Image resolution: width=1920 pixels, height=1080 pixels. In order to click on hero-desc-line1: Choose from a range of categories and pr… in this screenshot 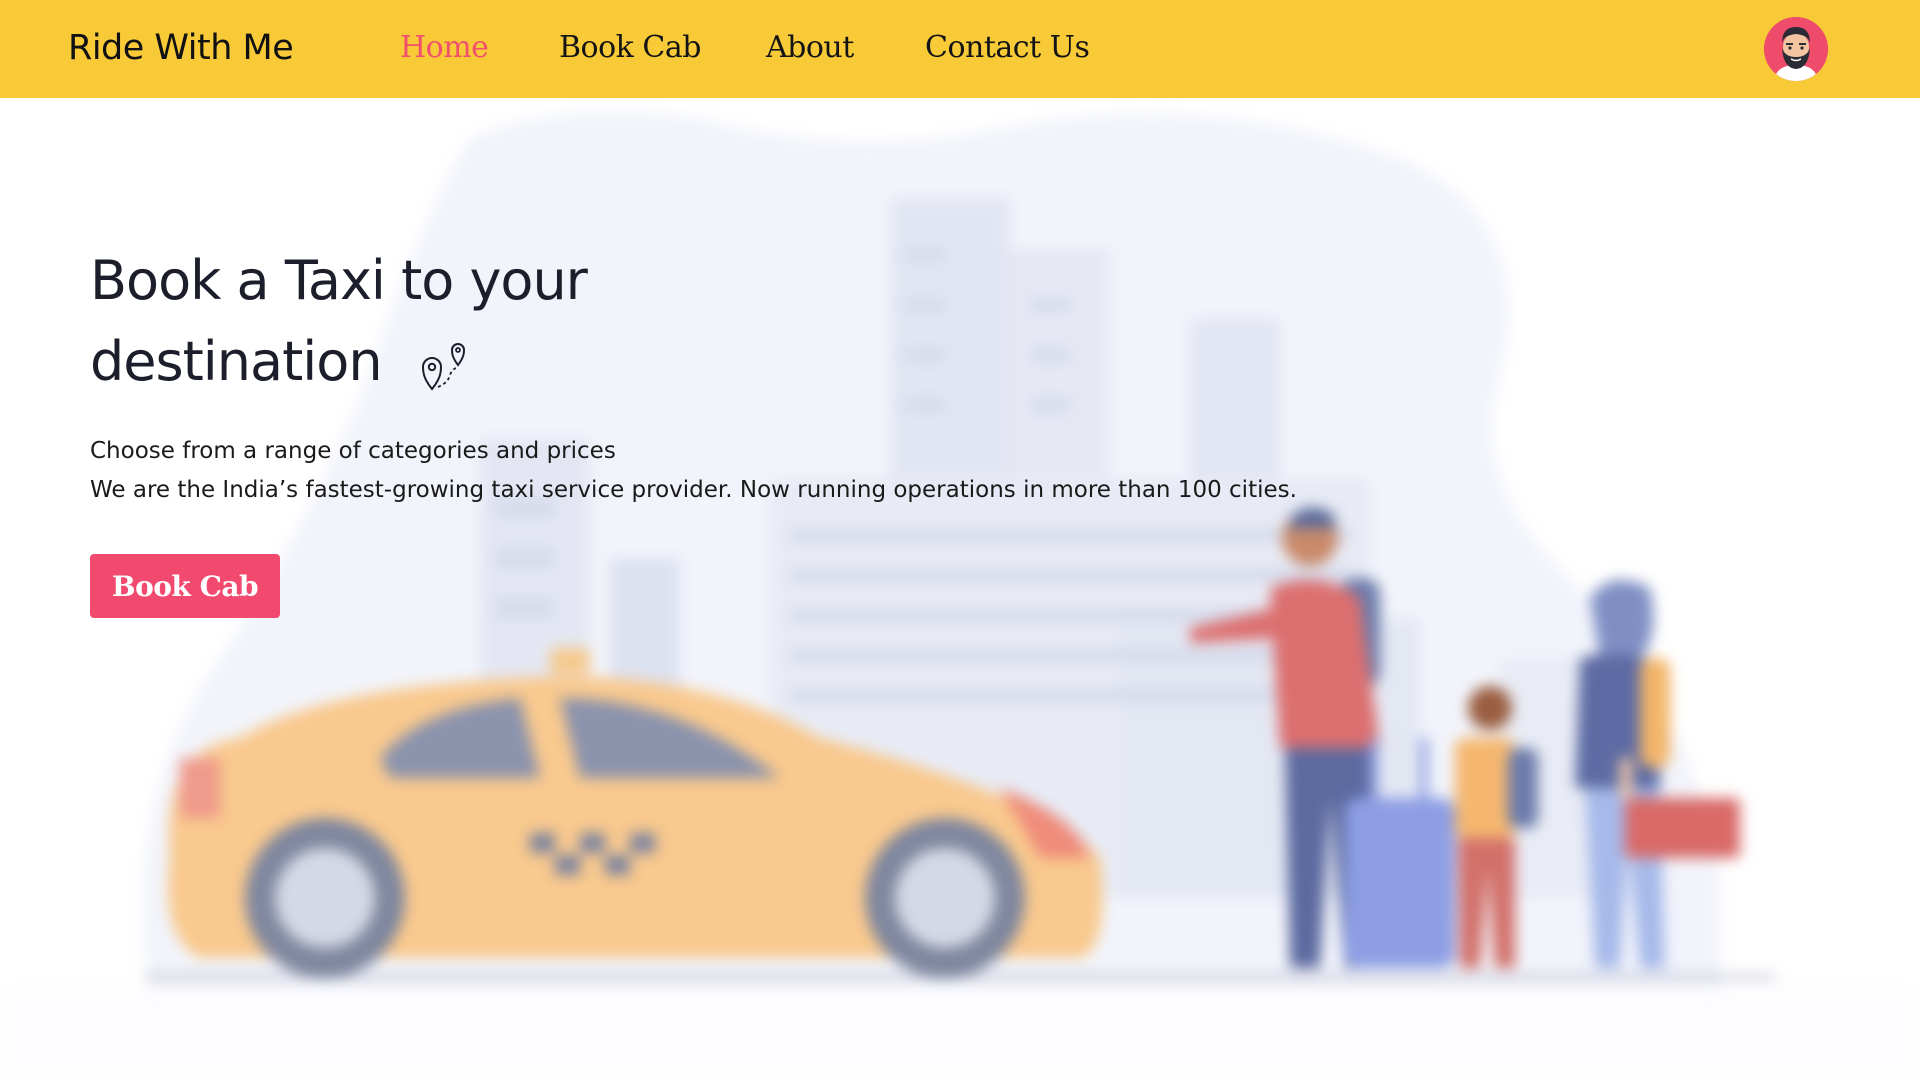, I will do `click(353, 451)`.